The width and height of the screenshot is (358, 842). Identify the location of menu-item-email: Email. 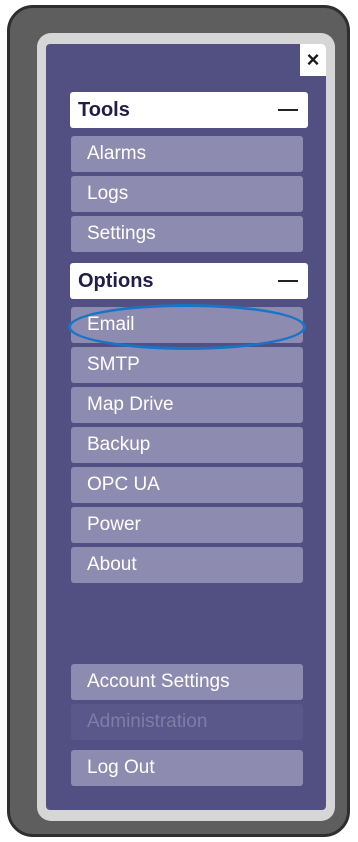
(187, 325).